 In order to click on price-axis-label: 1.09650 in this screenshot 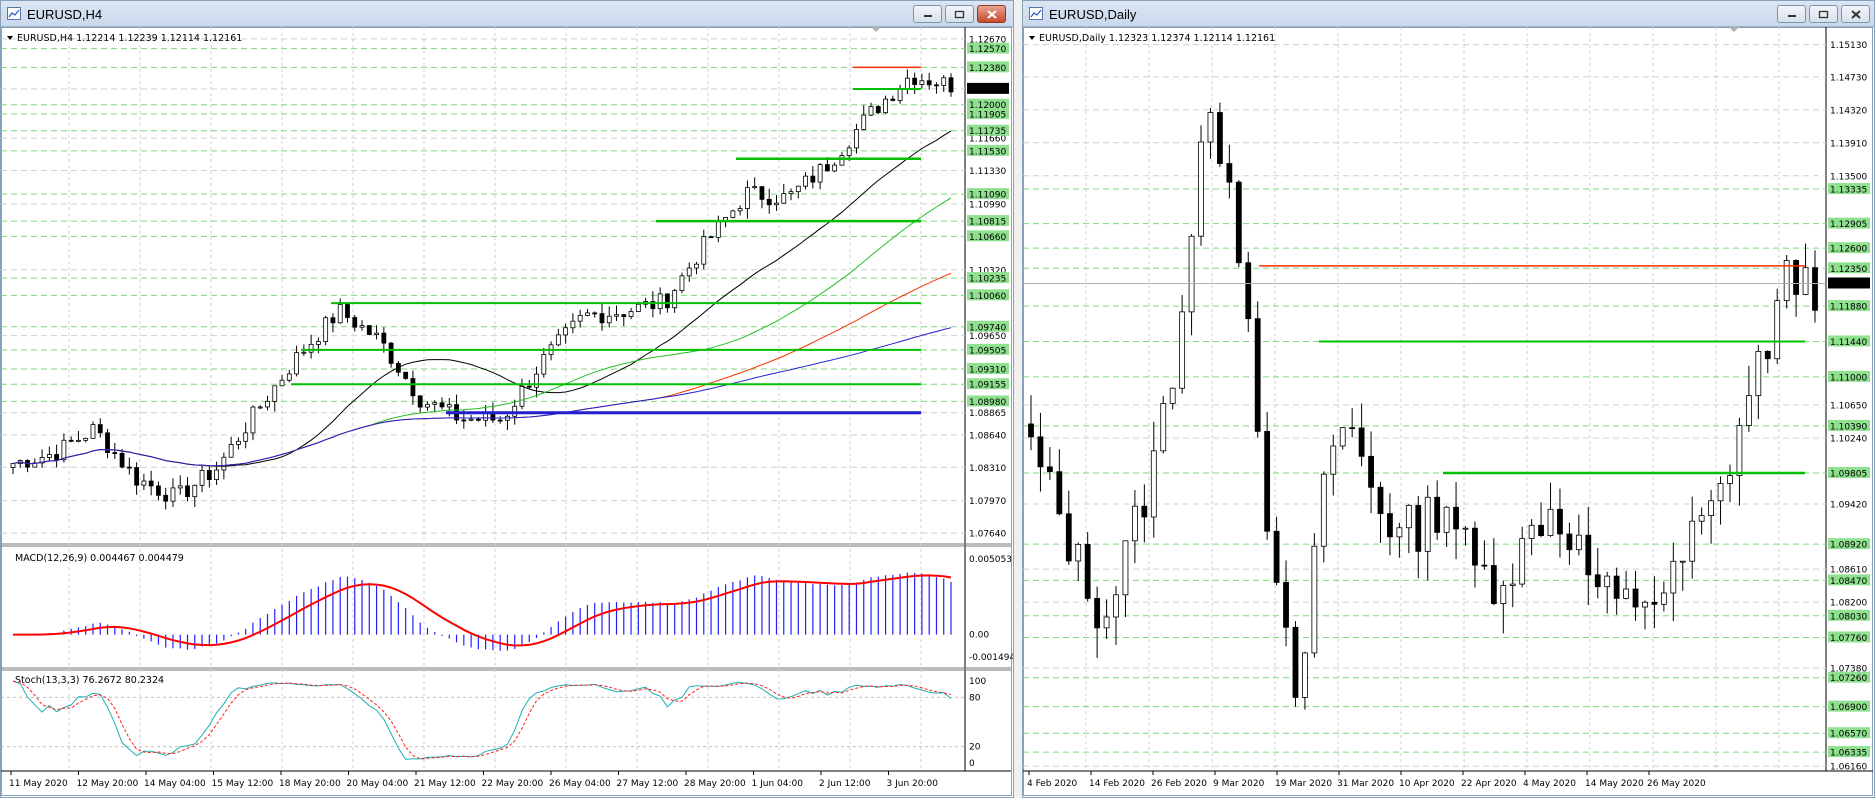, I will do `click(987, 337)`.